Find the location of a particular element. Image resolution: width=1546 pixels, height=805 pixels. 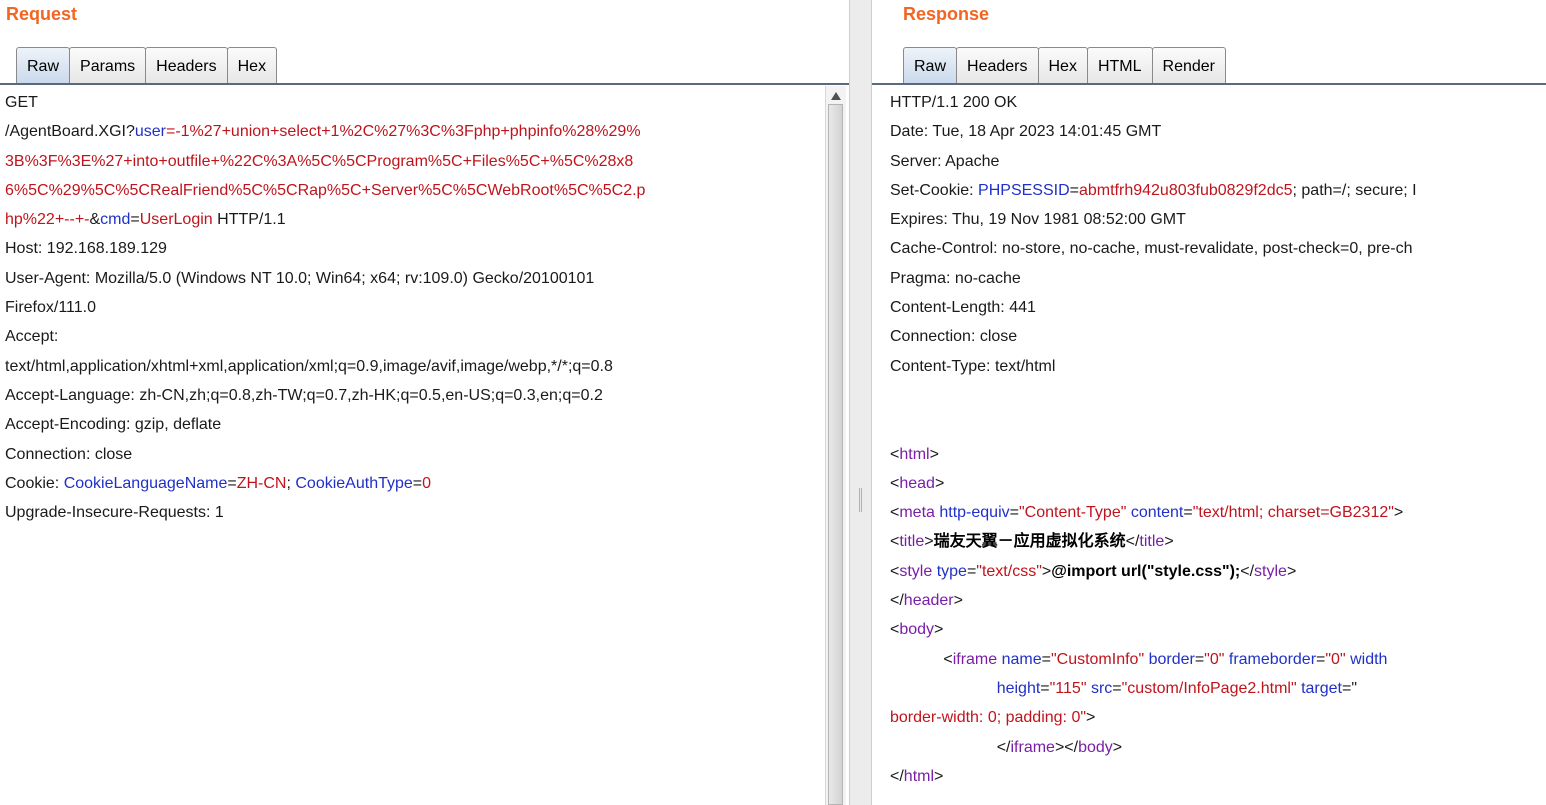

code-line: <html> is located at coordinates (1218, 454).